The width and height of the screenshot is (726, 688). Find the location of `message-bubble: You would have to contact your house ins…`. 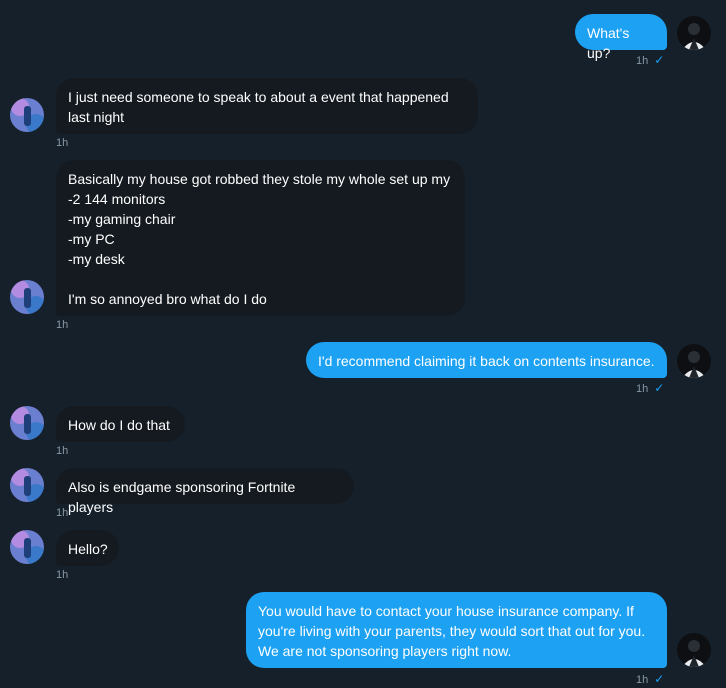

message-bubble: You would have to contact your house ins… is located at coordinates (456, 630).